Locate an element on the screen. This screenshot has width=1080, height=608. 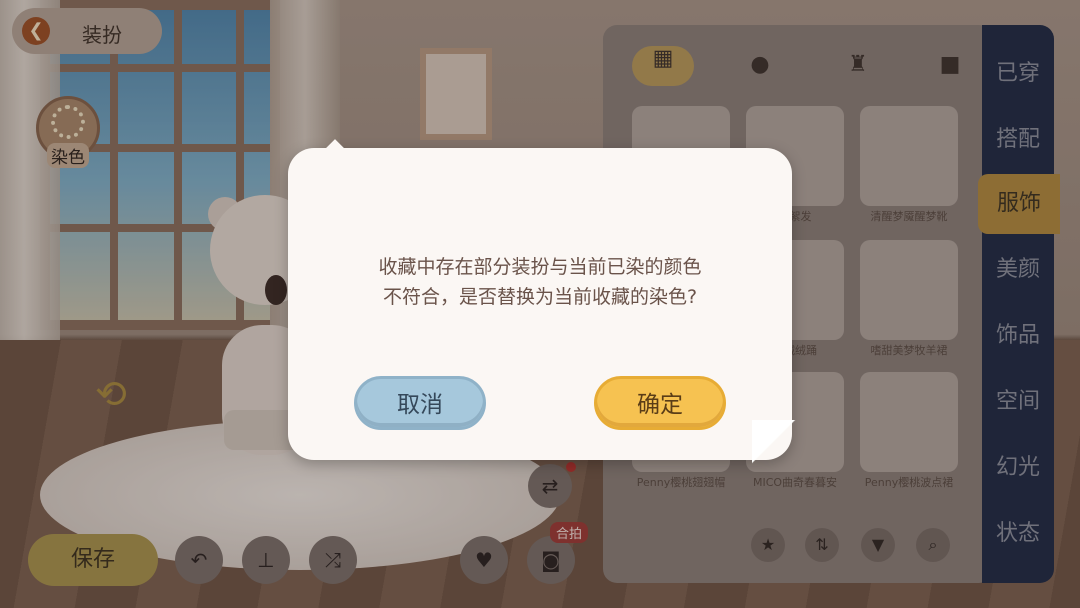
dialog-message-line2: 不符合，是否替换为当前收藏的染色? is located at coordinates (540, 297).